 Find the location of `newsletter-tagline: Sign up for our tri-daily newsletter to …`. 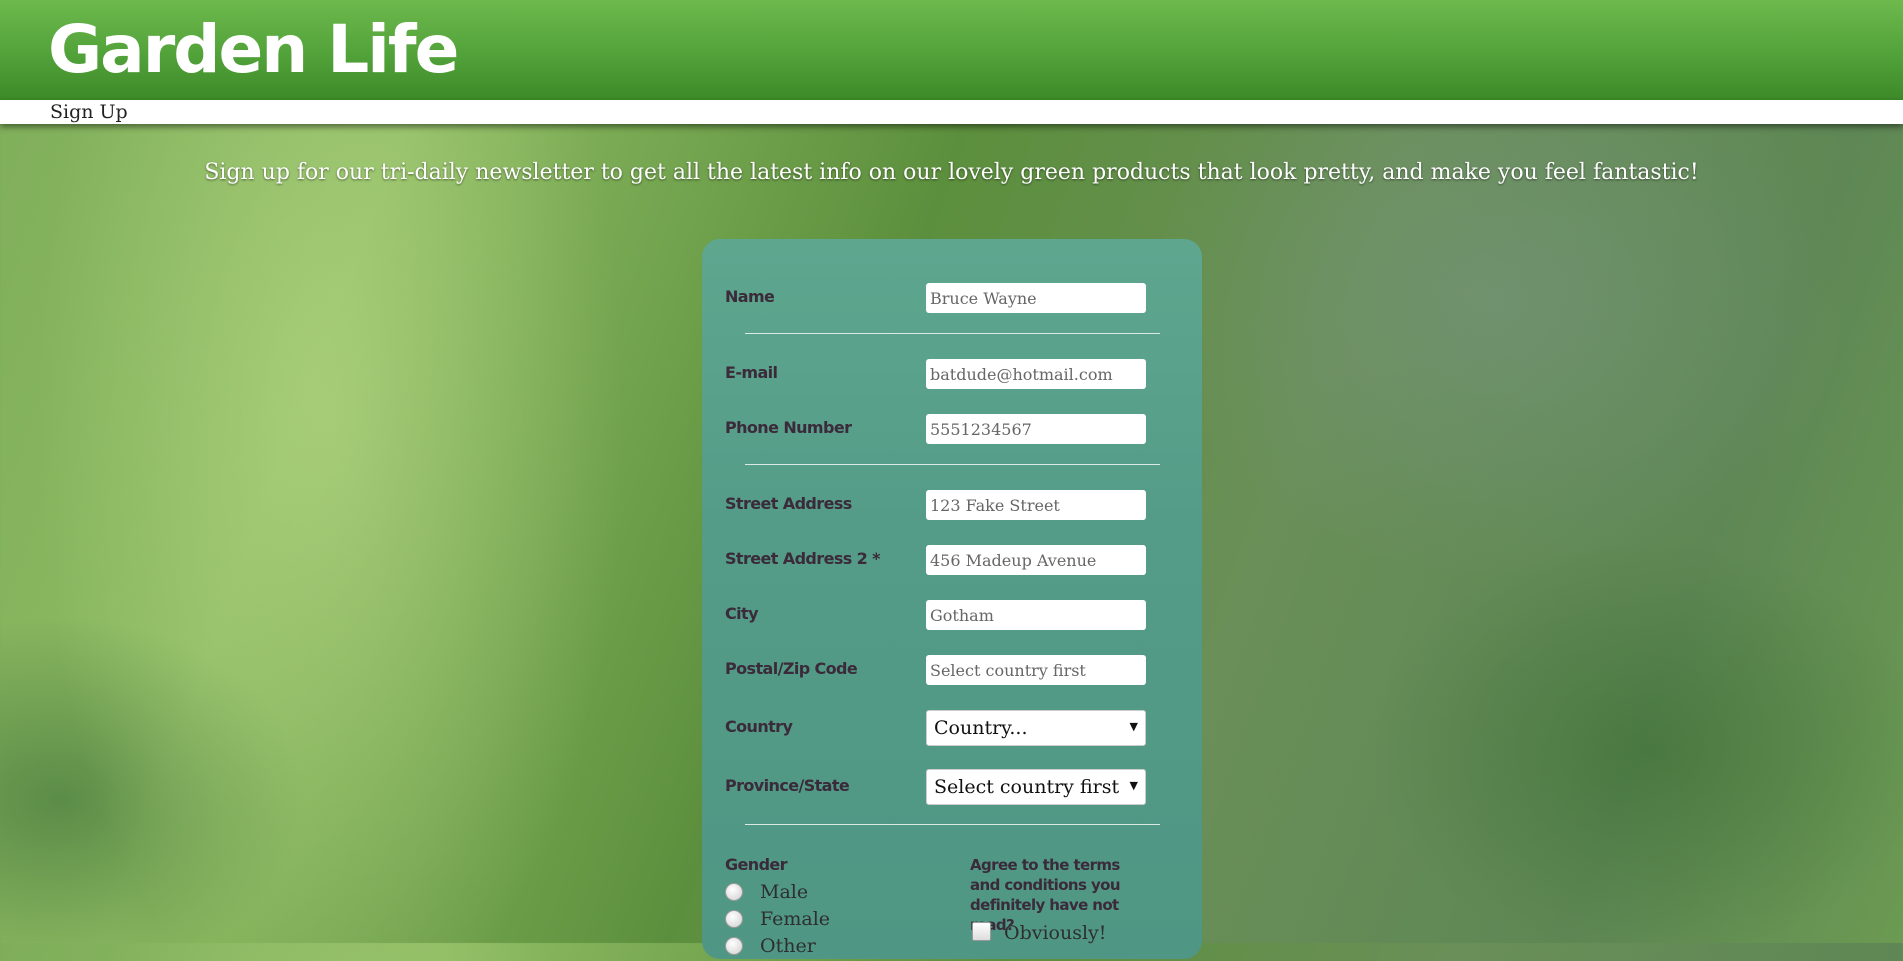

newsletter-tagline: Sign up for our tri-daily newsletter to … is located at coordinates (951, 172).